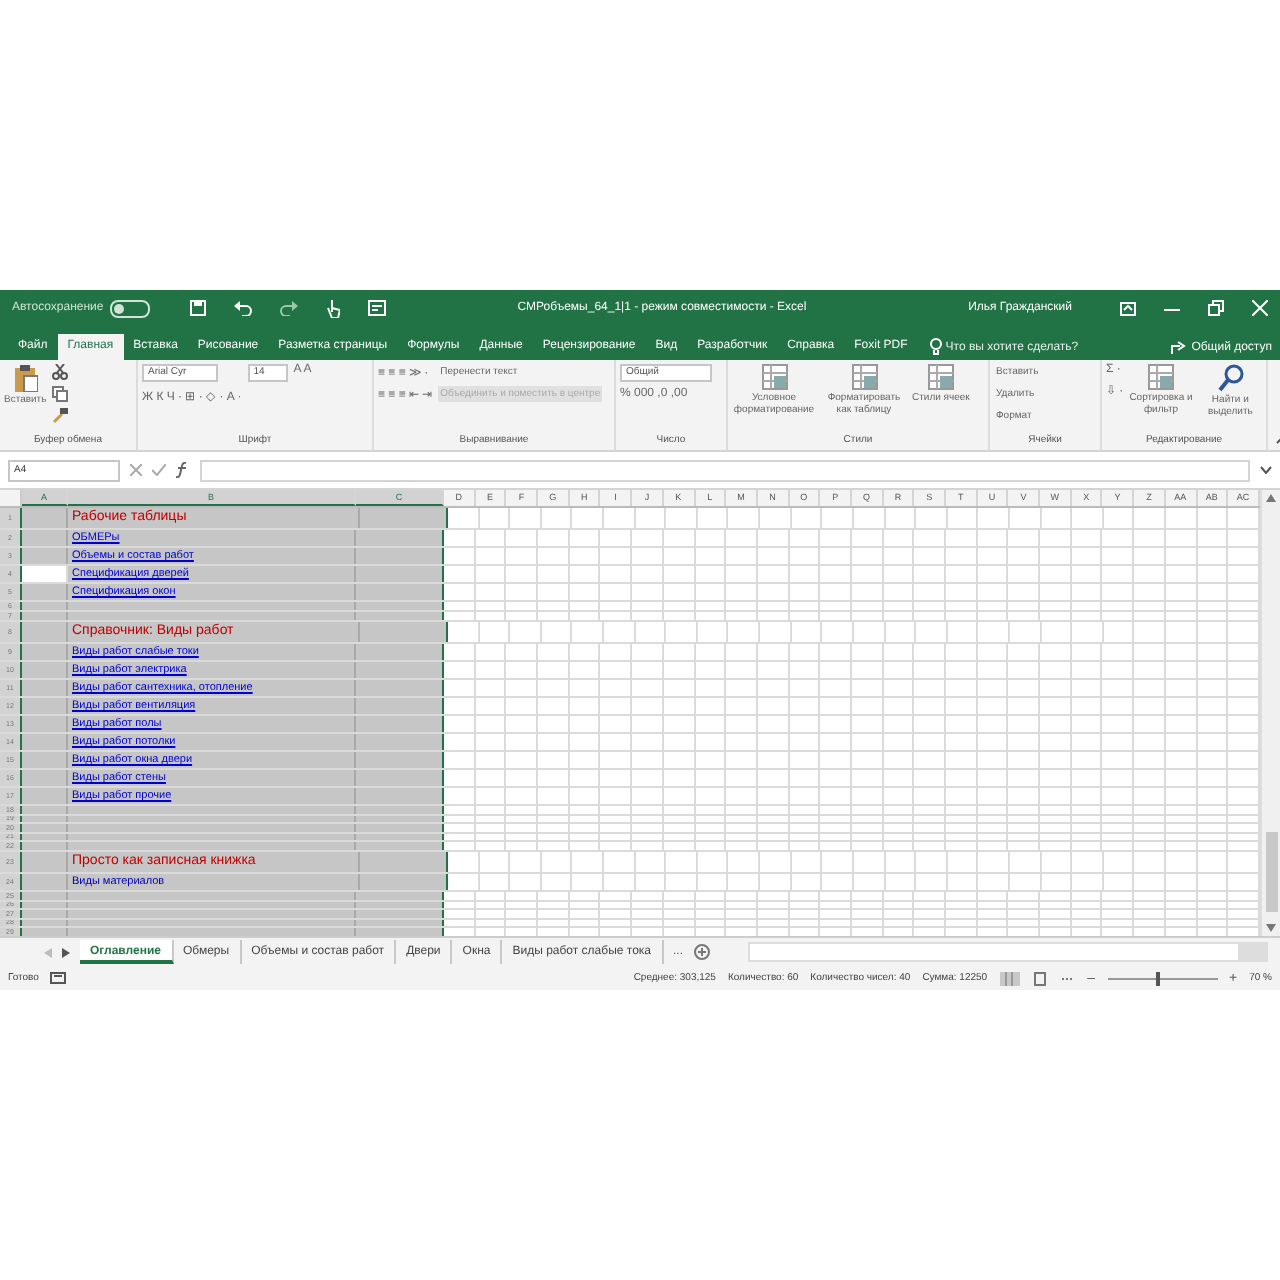 This screenshot has width=1280, height=1280. I want to click on scissors-icon, so click(60, 372).